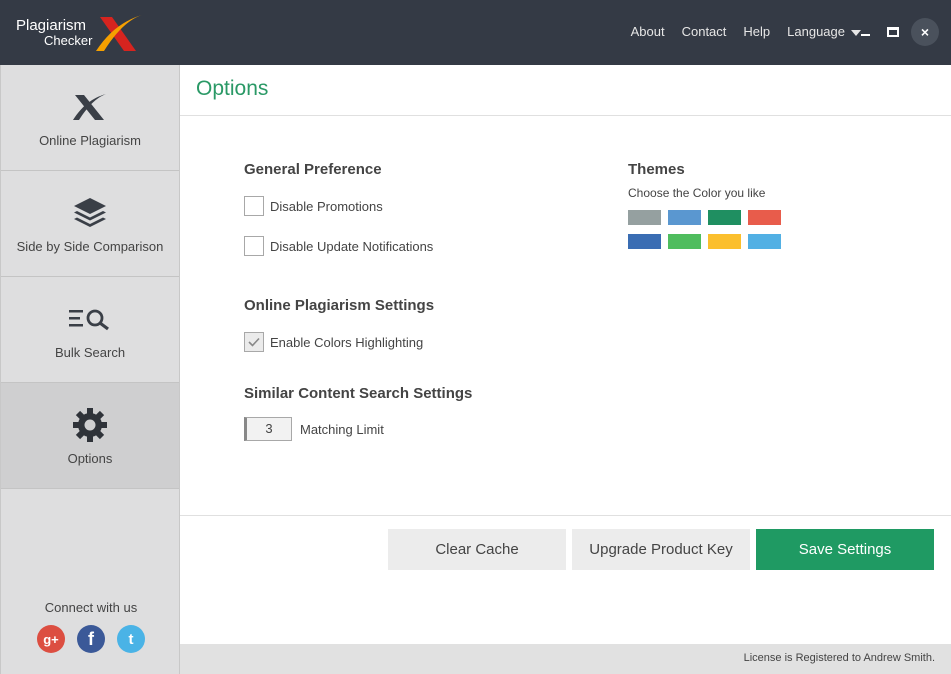 The image size is (951, 674). I want to click on disable-updates-option: Disable Update Notifications, so click(338, 246).